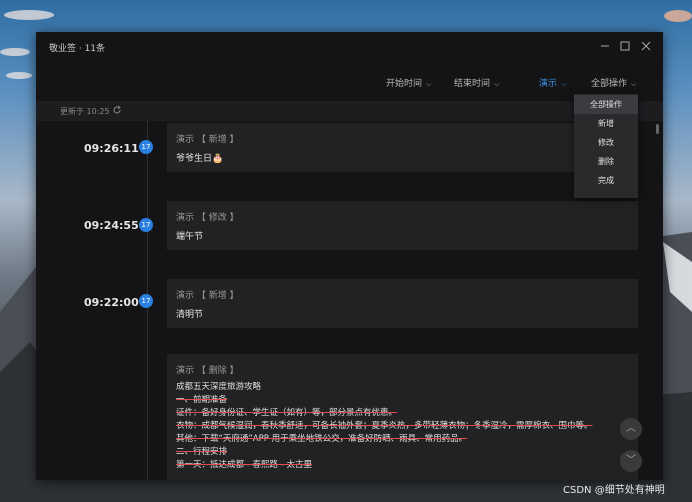 The width and height of the screenshot is (692, 502). What do you see at coordinates (190, 237) in the screenshot?
I see `card-title: 端午节` at bounding box center [190, 237].